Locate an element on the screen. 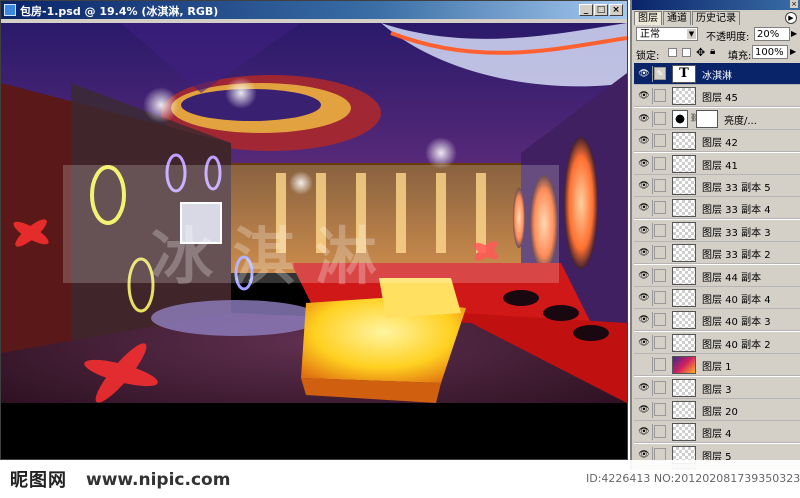 The height and width of the screenshot is (498, 800). layer-row: 👁︎ 图层 40 副本 4 is located at coordinates (717, 298).